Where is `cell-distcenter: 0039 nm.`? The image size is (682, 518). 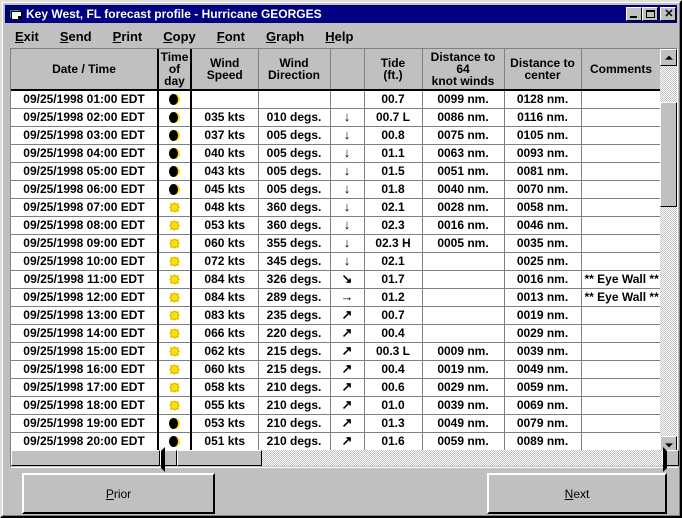
cell-distcenter: 0039 nm. is located at coordinates (543, 351).